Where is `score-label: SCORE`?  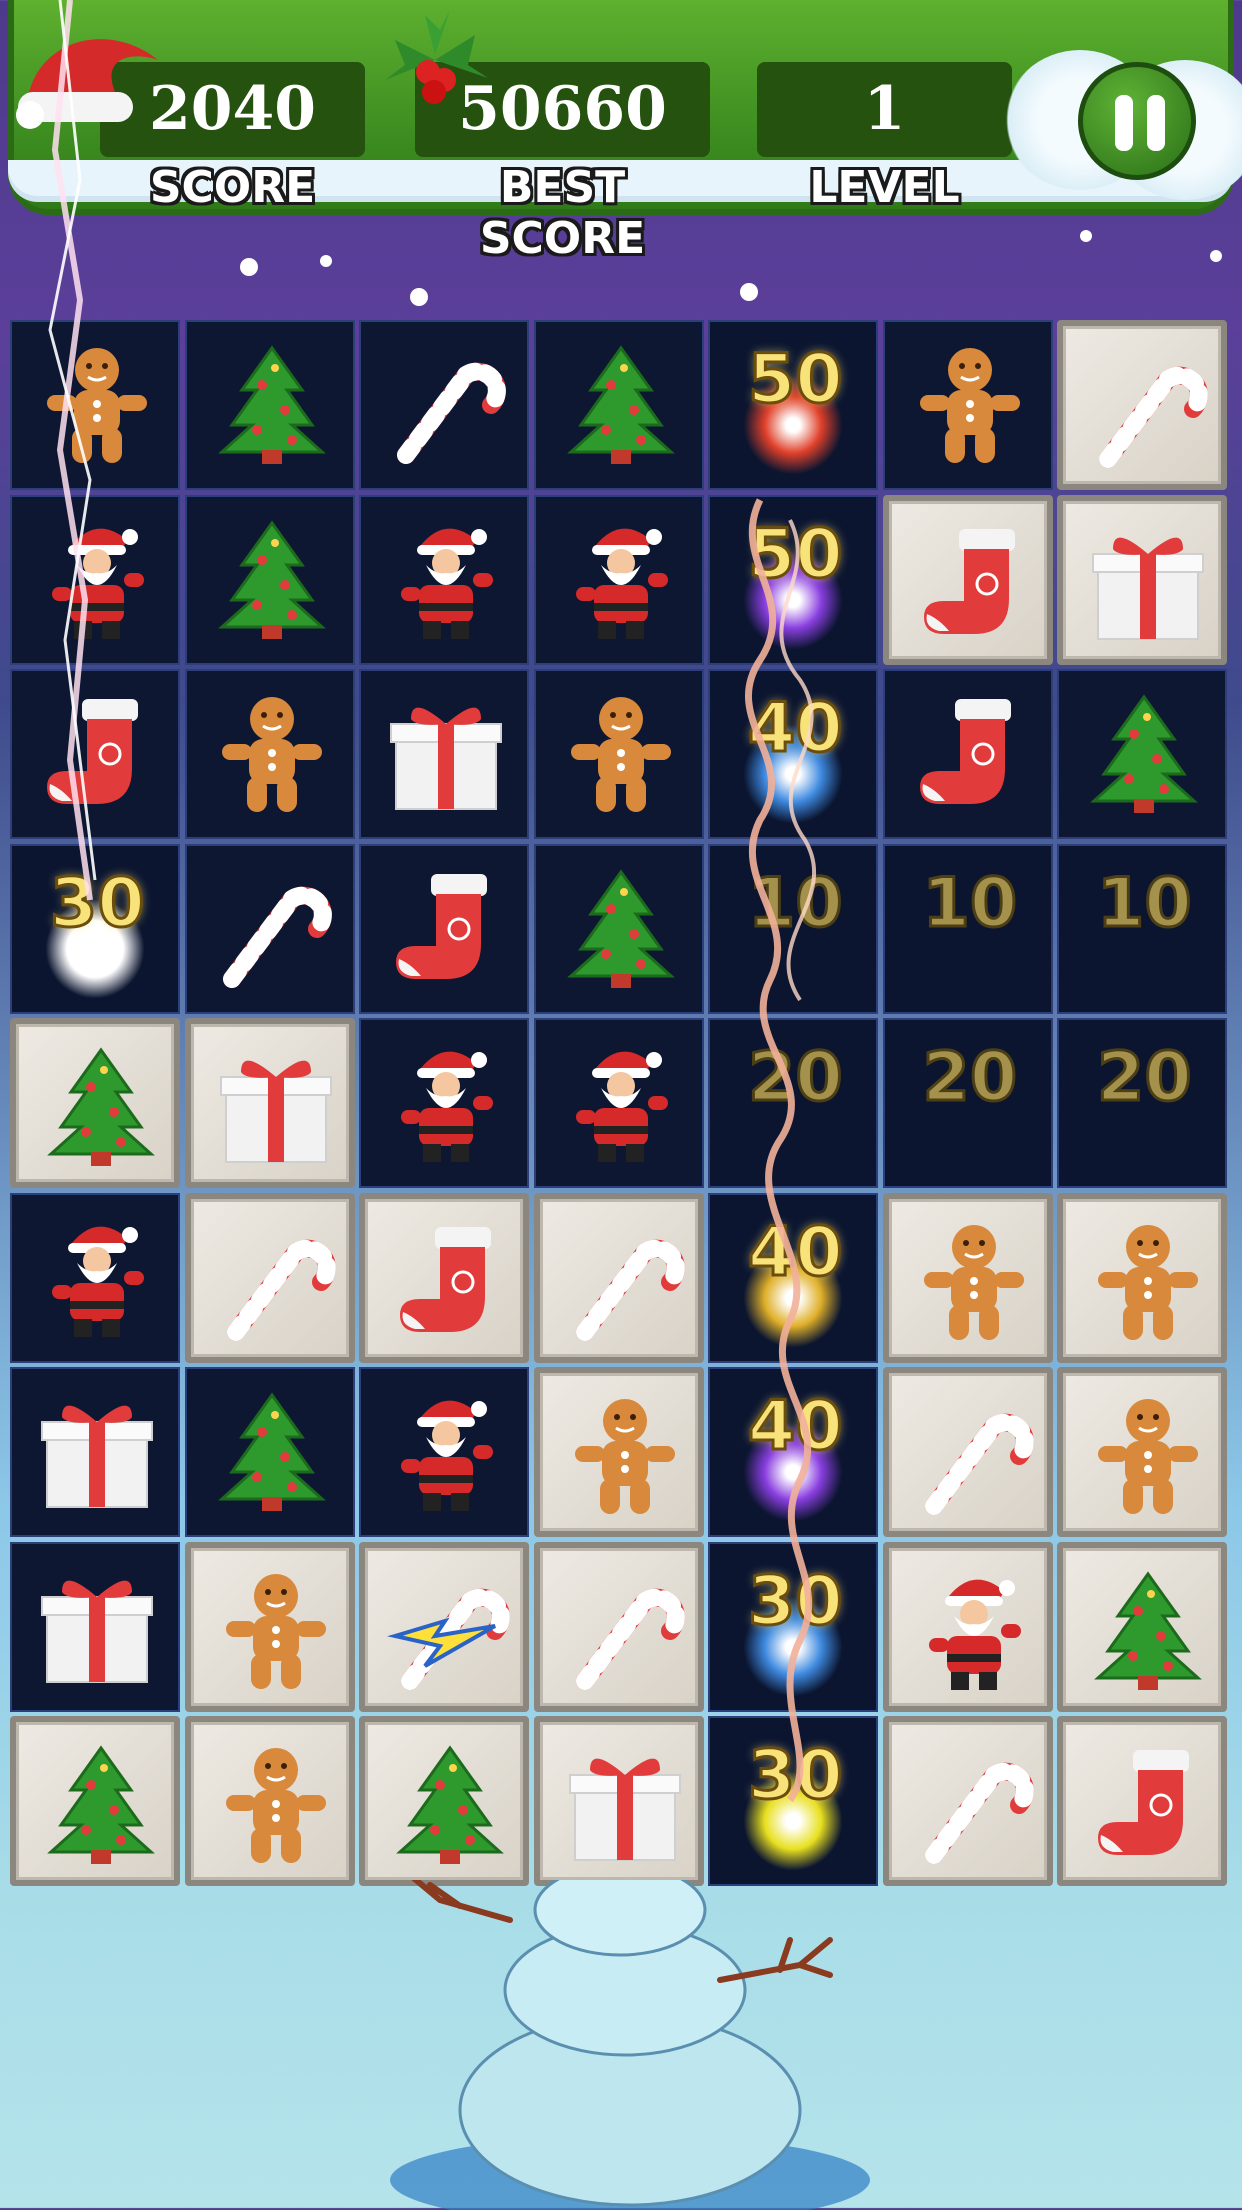 score-label: SCORE is located at coordinates (232, 187).